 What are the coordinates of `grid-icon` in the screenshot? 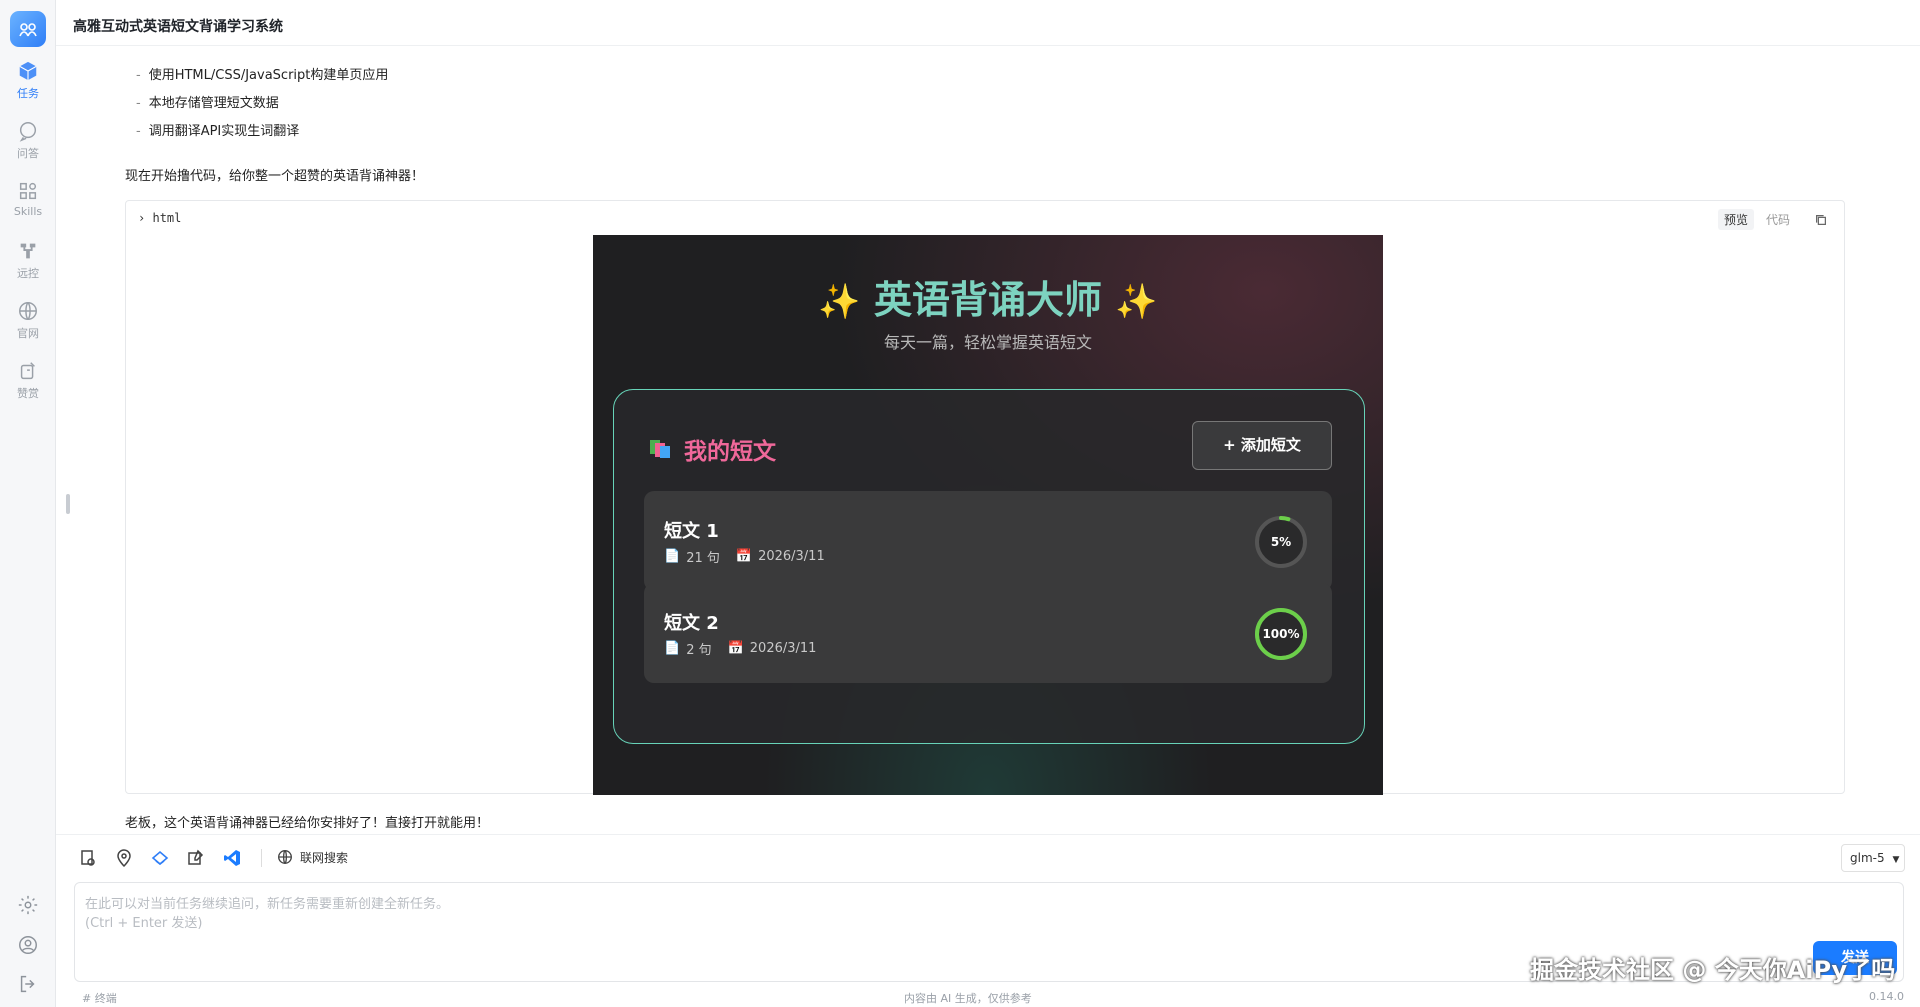 It's located at (28, 191).